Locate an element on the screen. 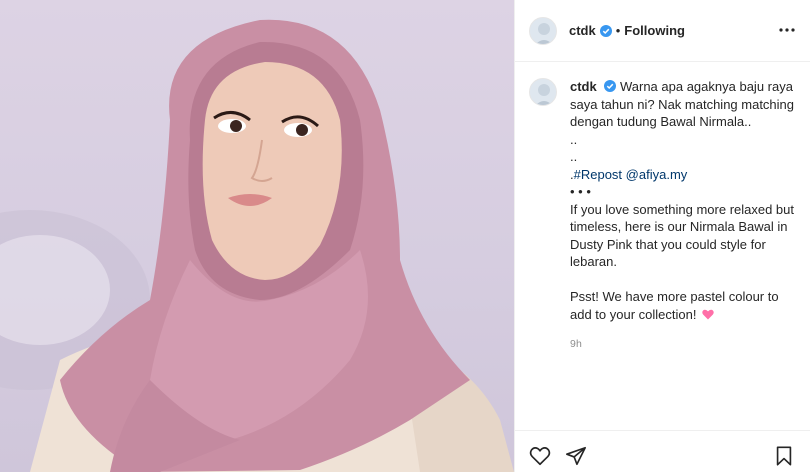  caption-line: ctdk Warna apa agaknya baju raya is located at coordinates (684, 87).